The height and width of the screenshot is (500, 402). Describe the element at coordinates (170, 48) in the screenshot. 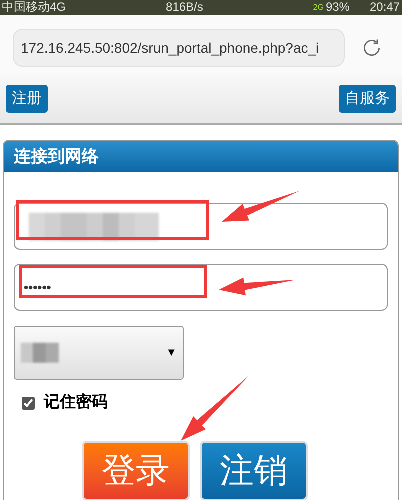

I see `url-text: 172.16.245.50:802/srun_portal_phone.php?ac_i` at that location.